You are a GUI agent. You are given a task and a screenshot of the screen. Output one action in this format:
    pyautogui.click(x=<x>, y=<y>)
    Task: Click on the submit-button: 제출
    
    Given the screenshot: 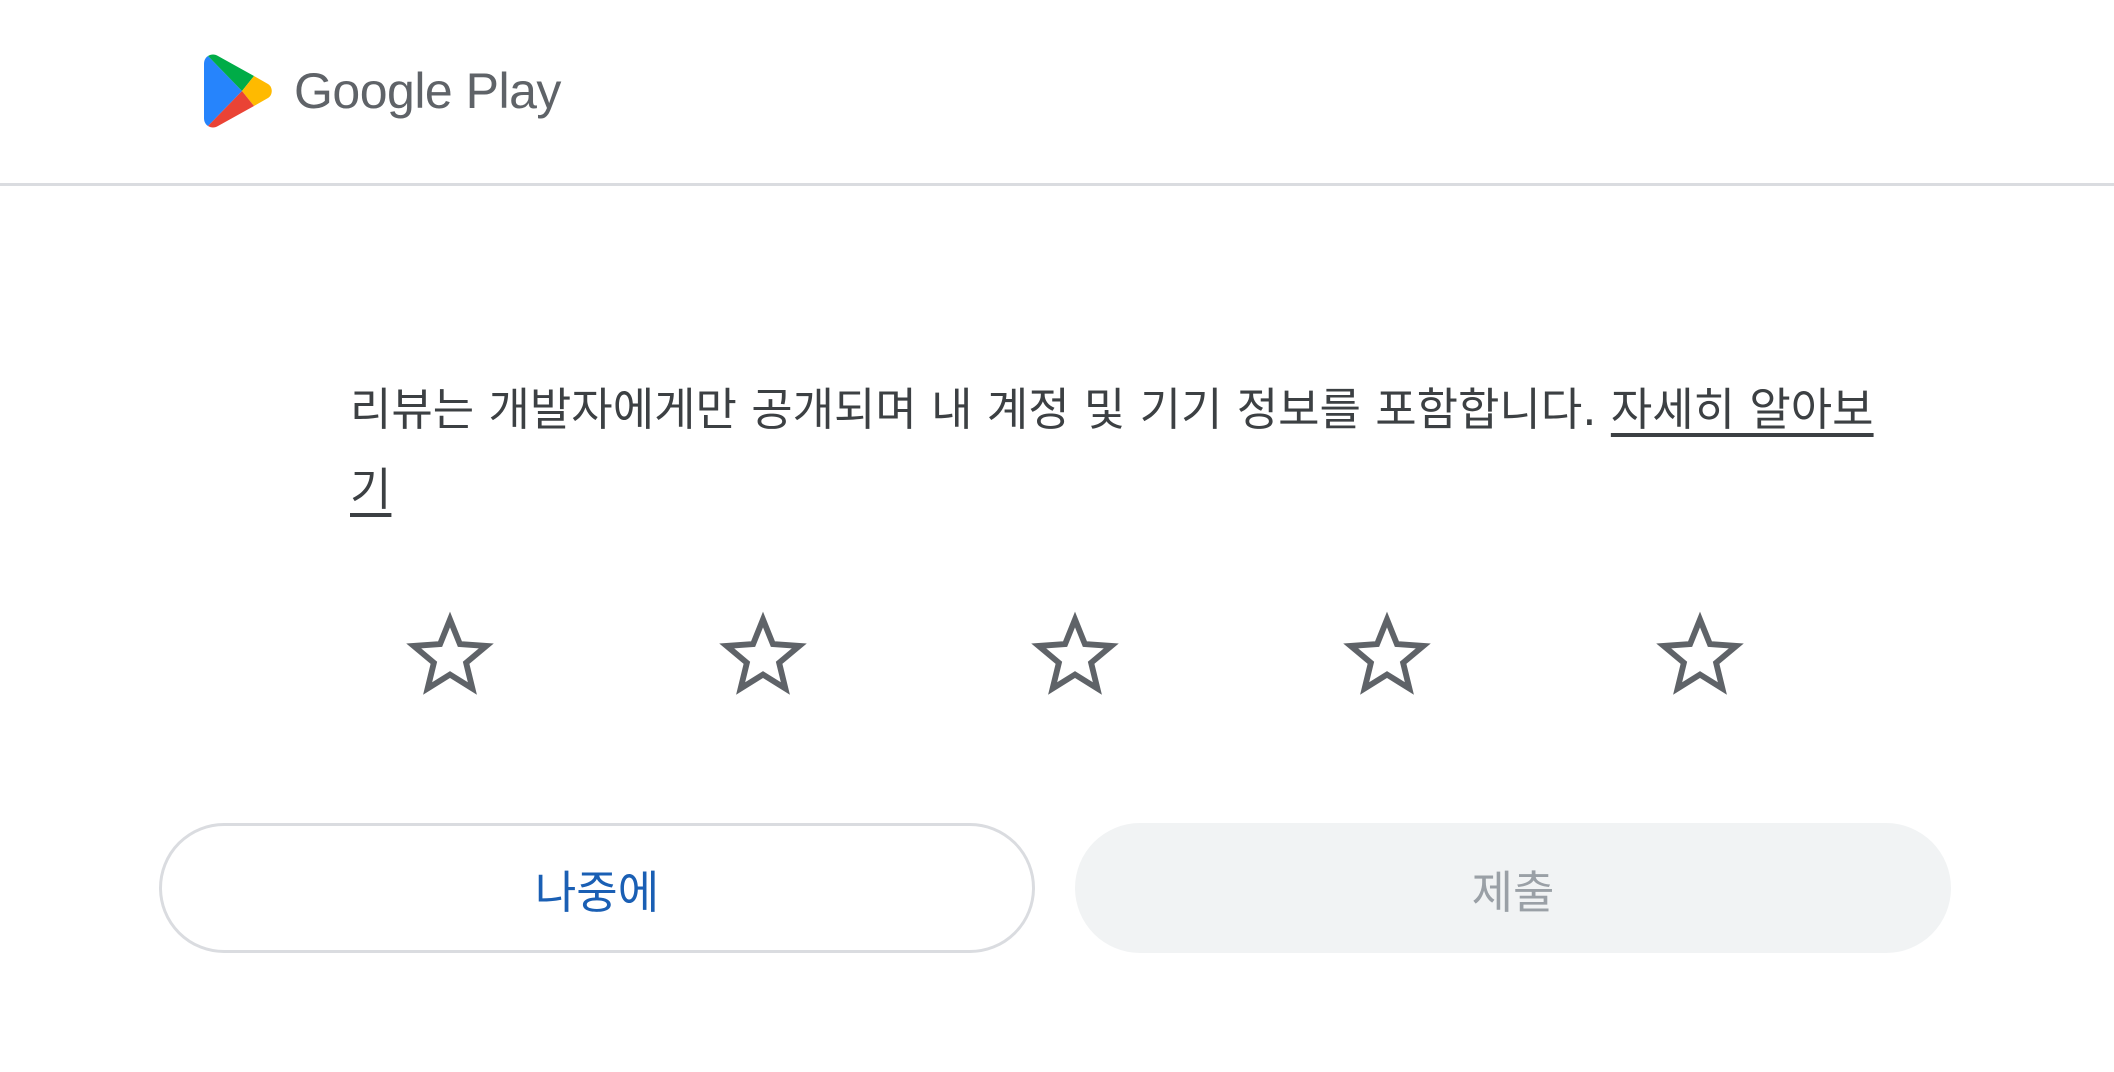 What is the action you would take?
    pyautogui.click(x=1513, y=888)
    